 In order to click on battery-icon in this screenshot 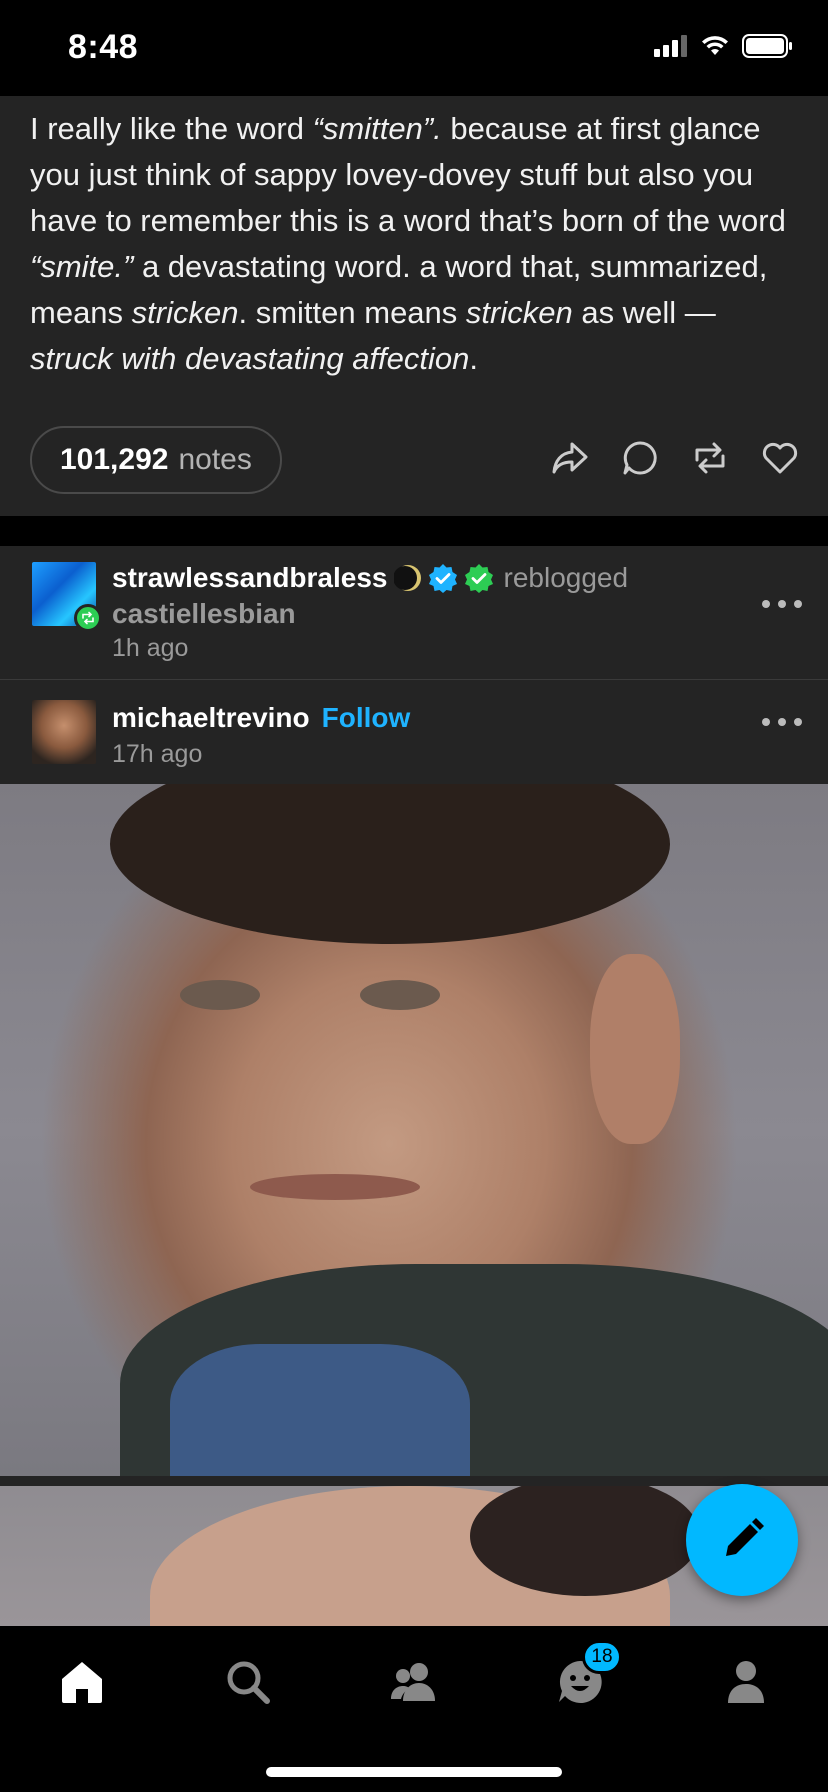, I will do `click(767, 46)`.